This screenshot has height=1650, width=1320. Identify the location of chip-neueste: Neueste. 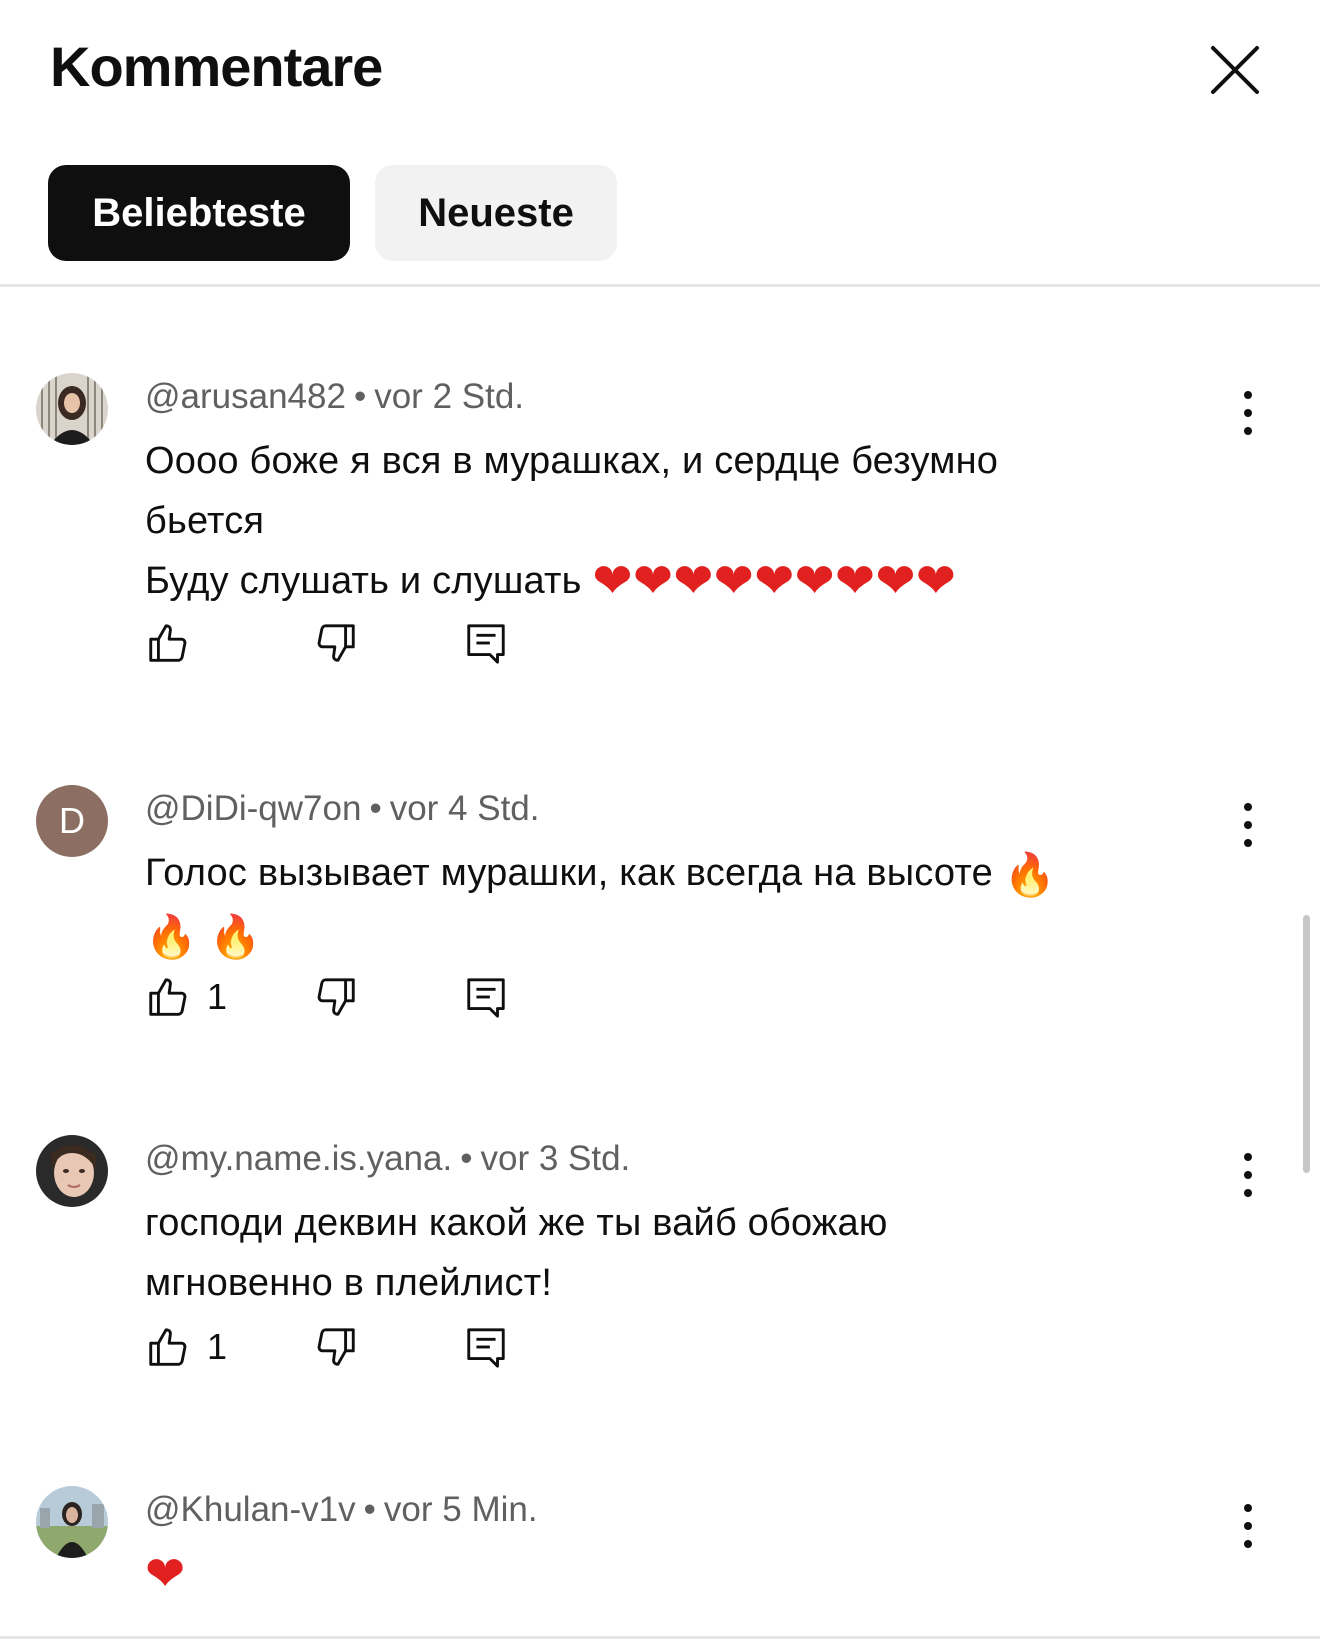
(496, 213).